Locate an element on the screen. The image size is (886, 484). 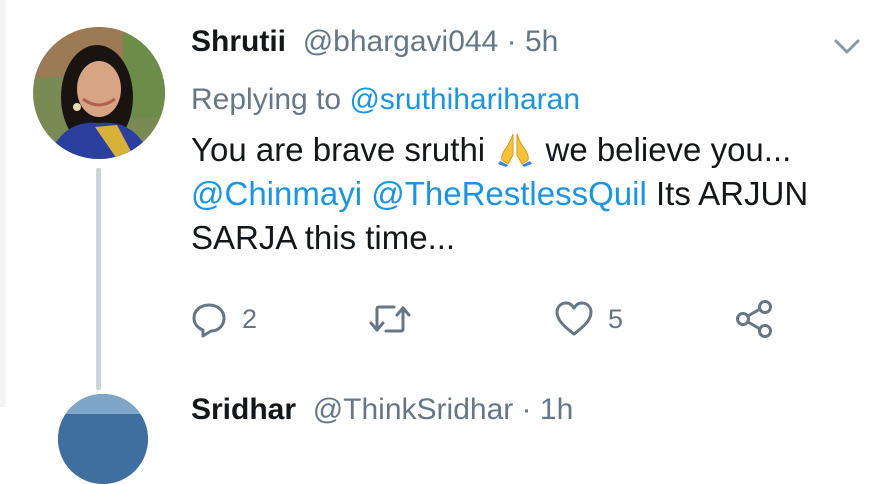
mention-therestlessquil: @TheRestlessQuil is located at coordinates (509, 193).